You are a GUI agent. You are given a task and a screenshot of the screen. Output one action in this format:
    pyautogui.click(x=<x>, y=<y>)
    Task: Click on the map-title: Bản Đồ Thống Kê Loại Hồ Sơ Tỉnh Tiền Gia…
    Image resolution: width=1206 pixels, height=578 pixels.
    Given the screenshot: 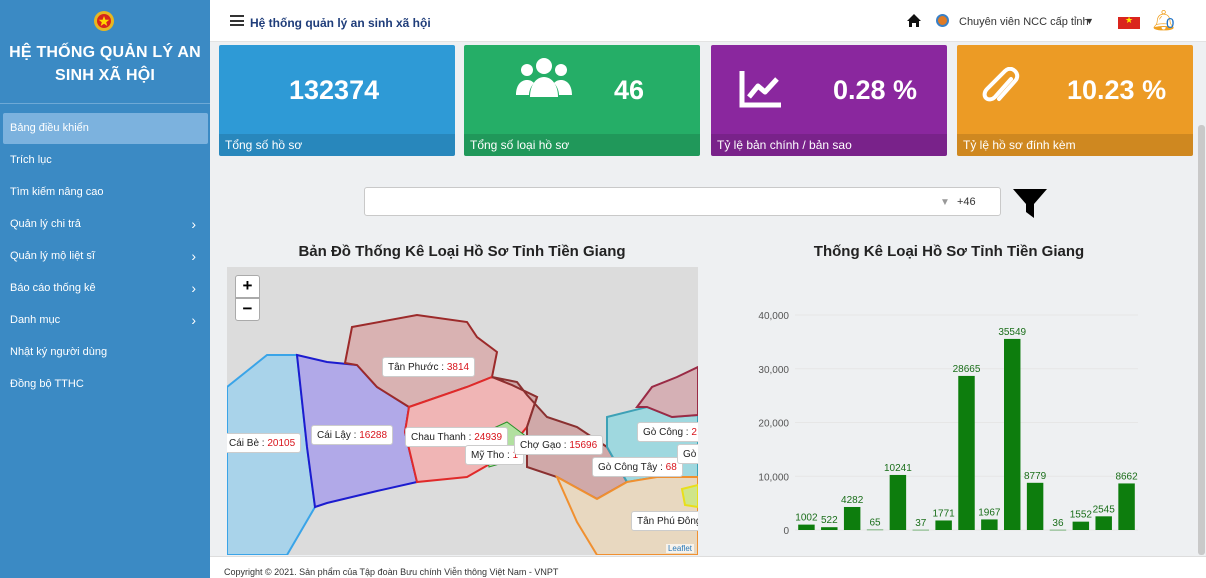 What is the action you would take?
    pyautogui.click(x=462, y=251)
    